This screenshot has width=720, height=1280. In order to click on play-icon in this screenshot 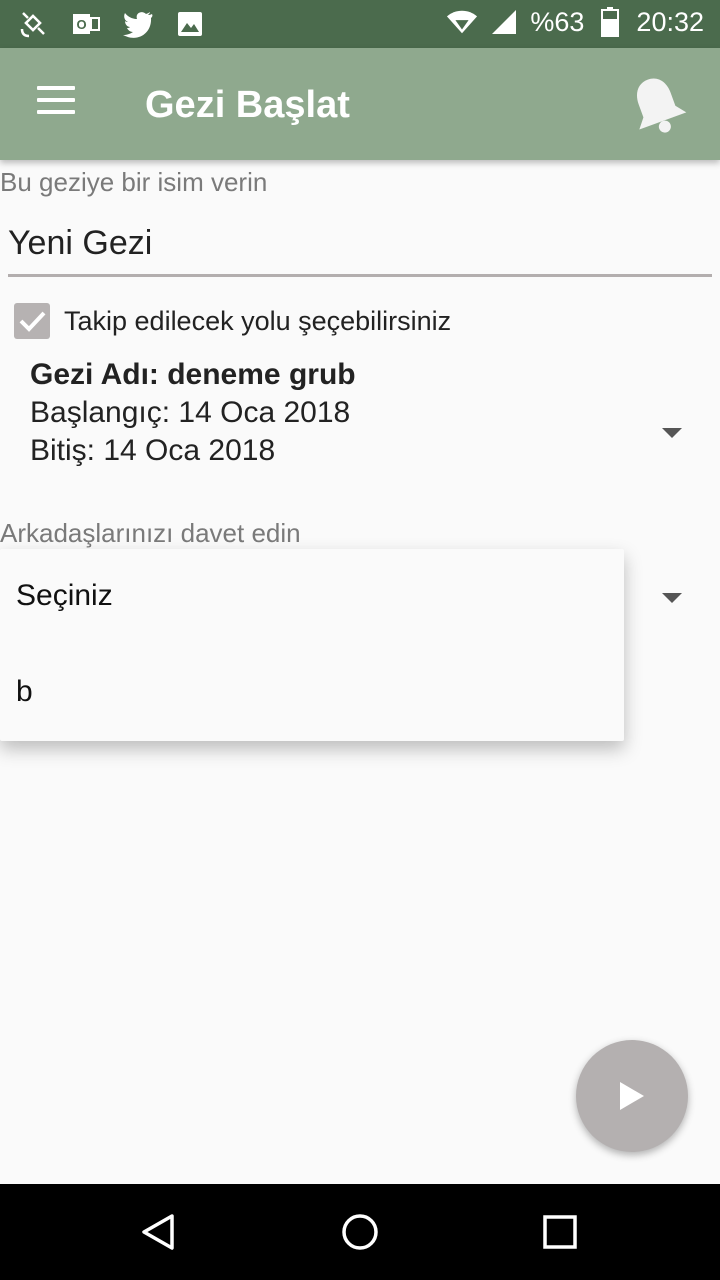, I will do `click(632, 1096)`.